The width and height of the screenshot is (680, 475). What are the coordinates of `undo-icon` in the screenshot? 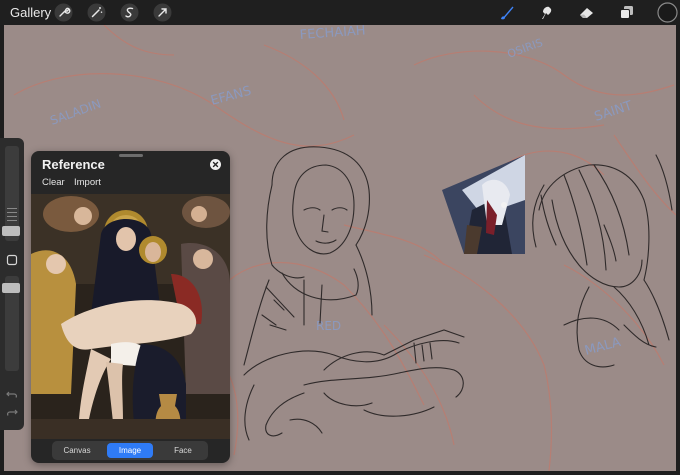 It's located at (12, 394).